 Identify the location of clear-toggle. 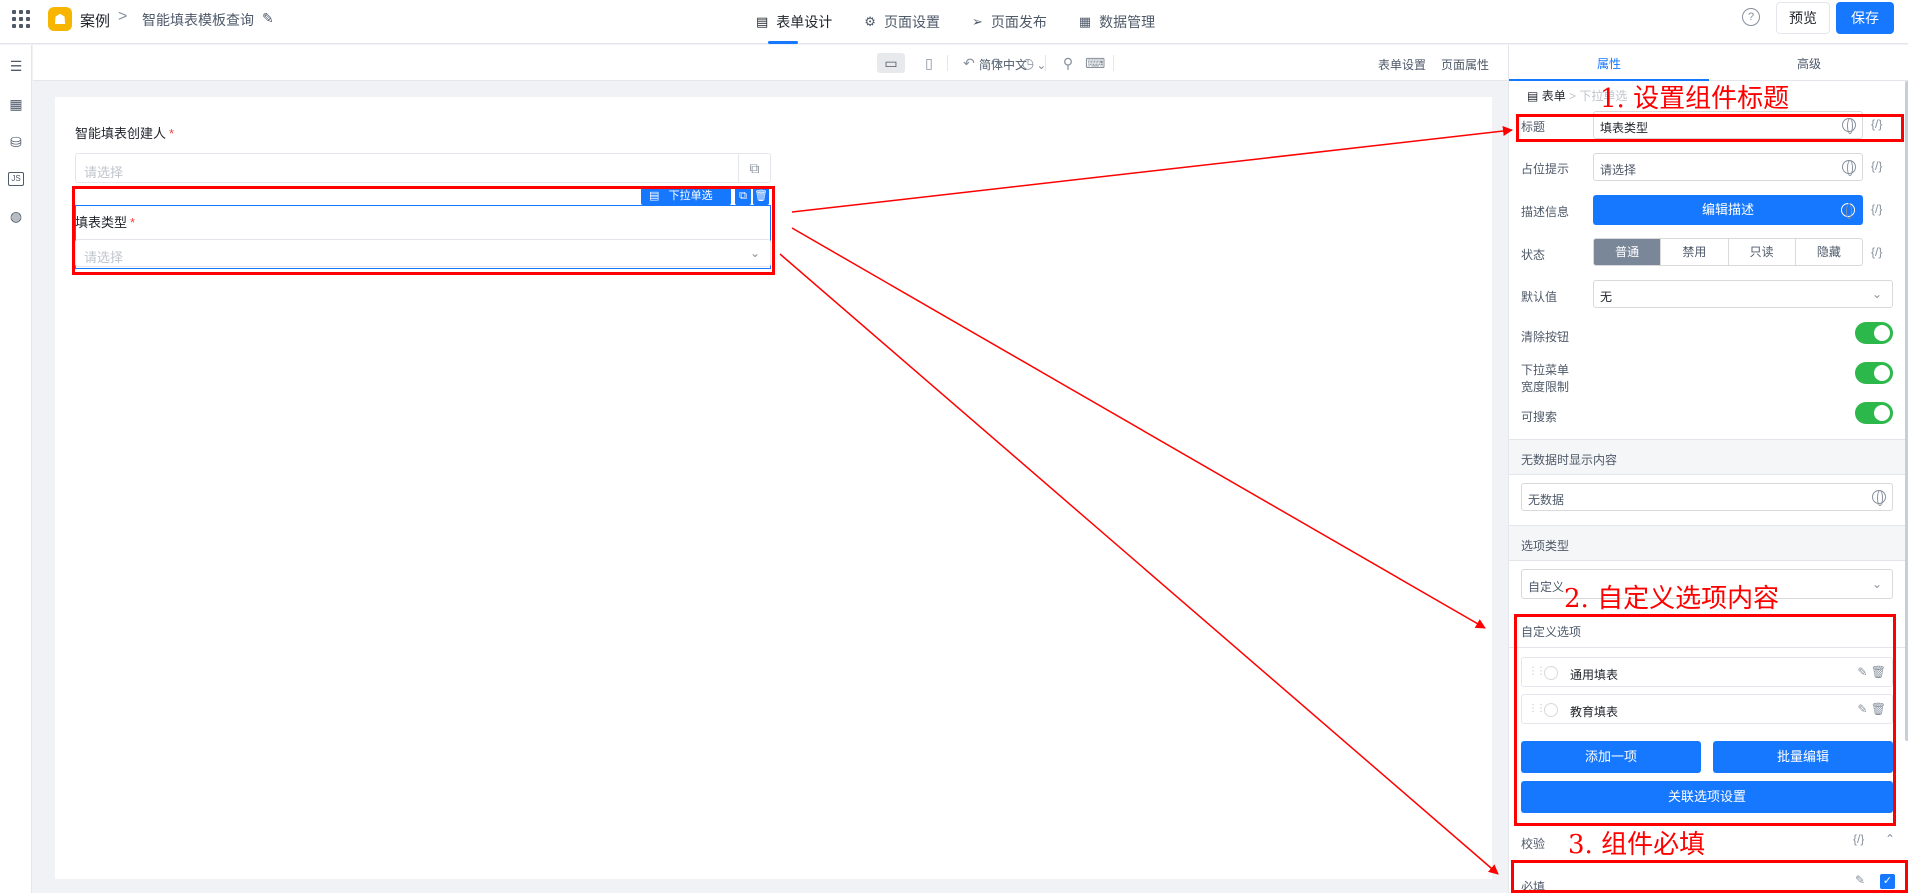
(1874, 333).